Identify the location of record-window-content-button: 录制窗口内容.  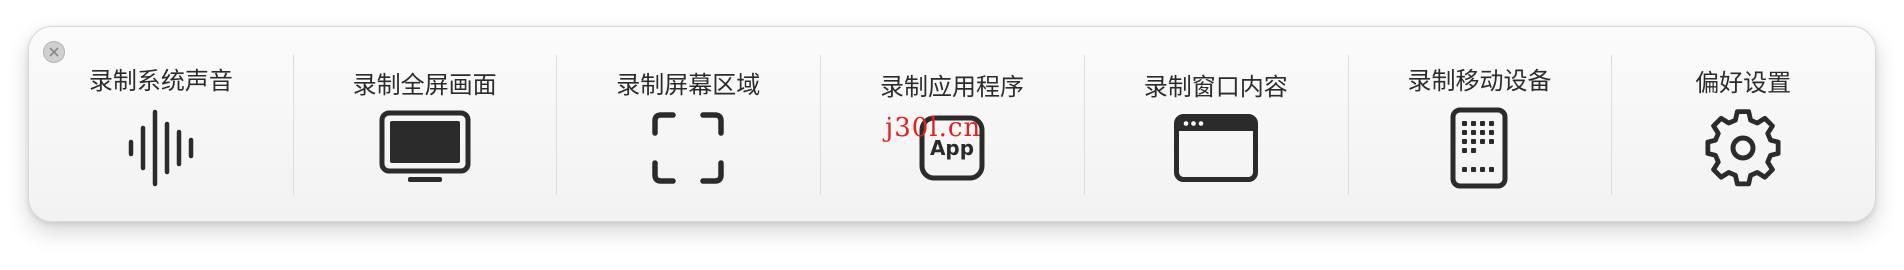
(1215, 124).